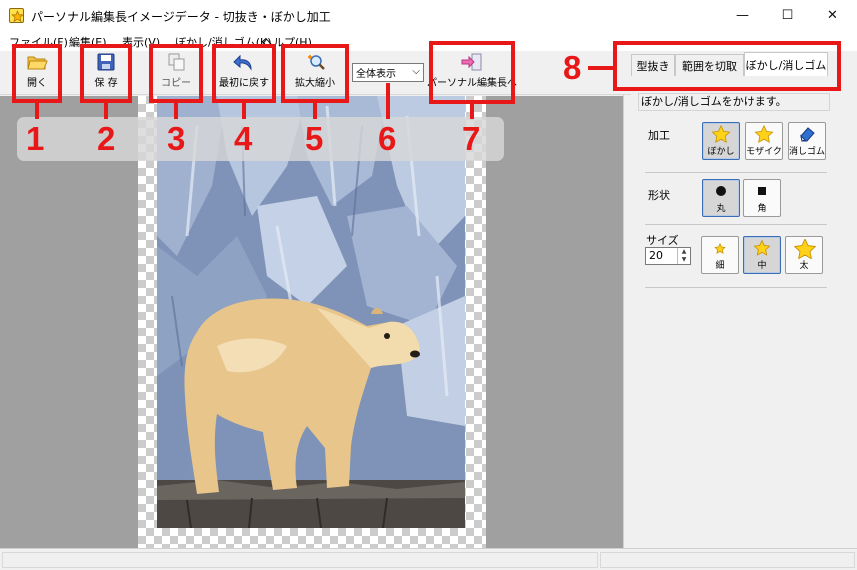 The height and width of the screenshot is (570, 857). I want to click on size-thick-button: 太, so click(804, 255).